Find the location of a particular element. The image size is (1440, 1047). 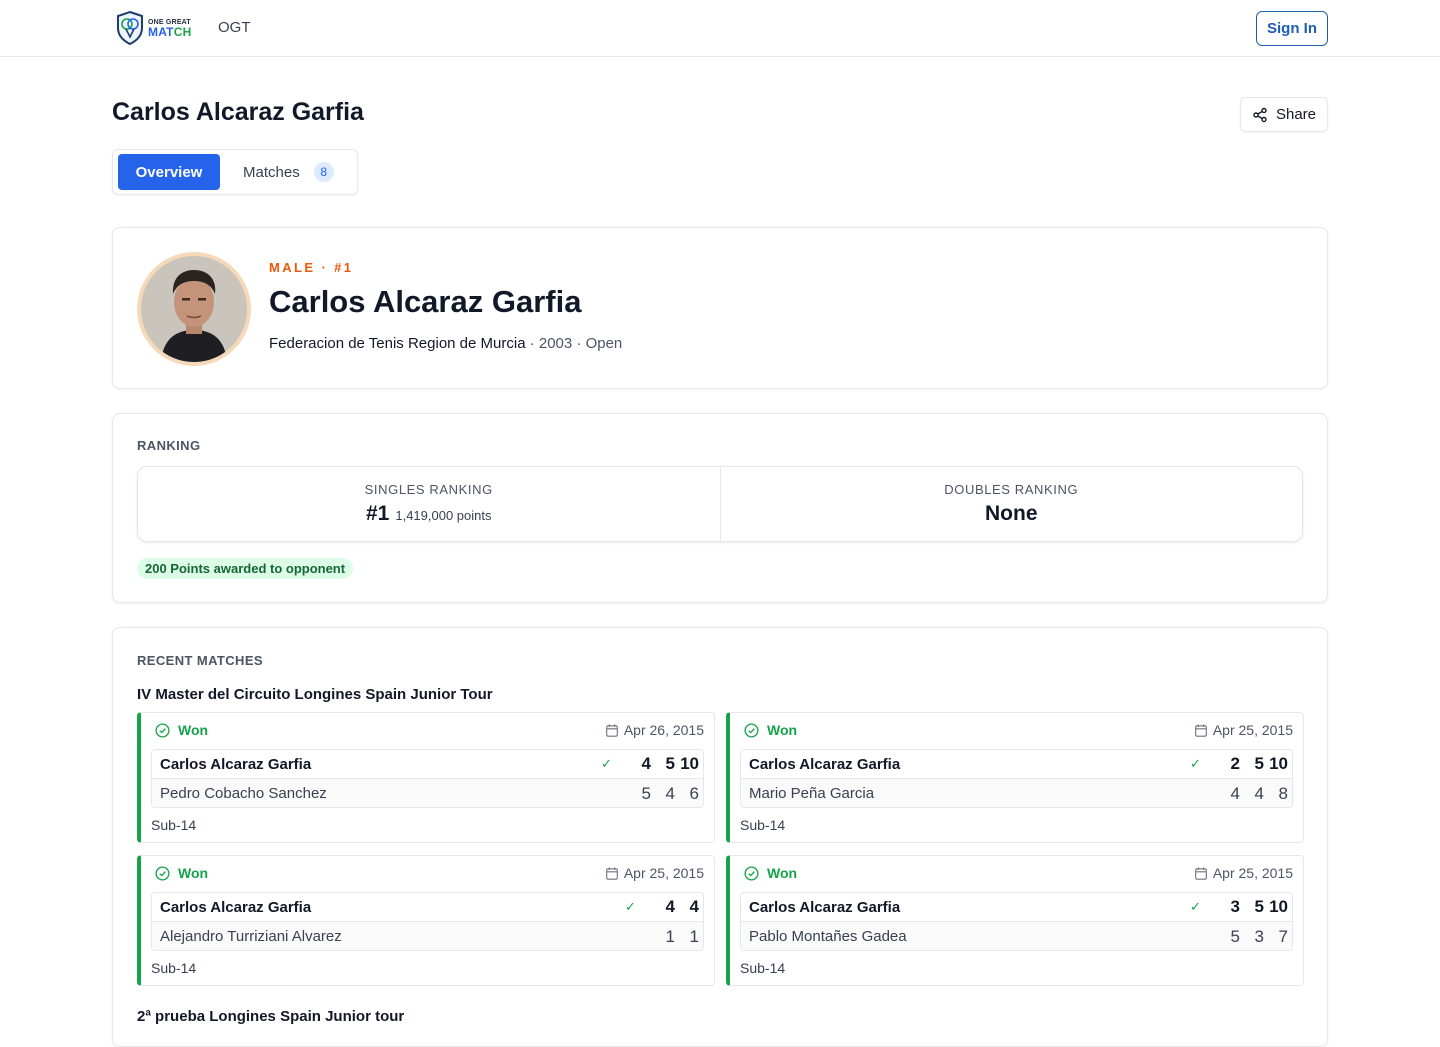

loser-row: Pedro Cobacho Sanchez 546 is located at coordinates (427, 793).